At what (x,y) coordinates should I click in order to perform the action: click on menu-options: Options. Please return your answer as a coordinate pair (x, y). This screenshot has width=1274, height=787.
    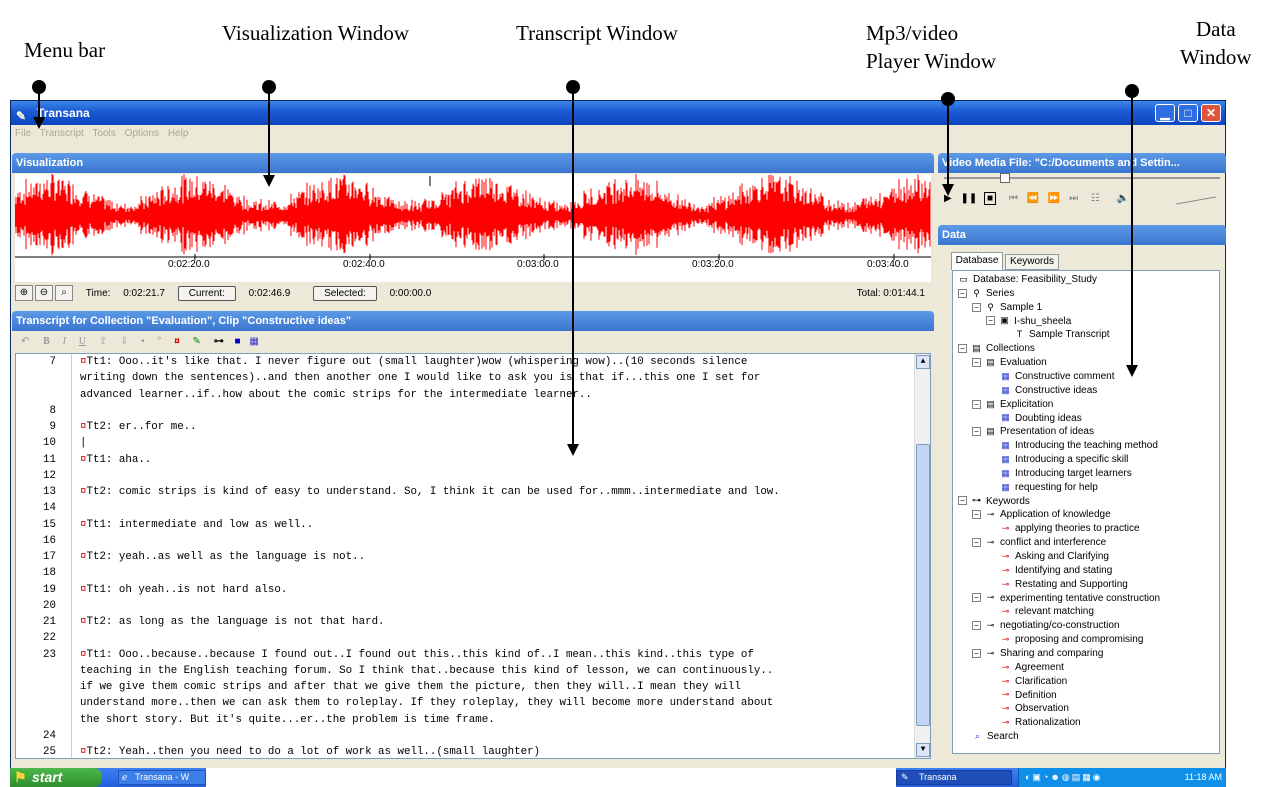
    Looking at the image, I should click on (142, 133).